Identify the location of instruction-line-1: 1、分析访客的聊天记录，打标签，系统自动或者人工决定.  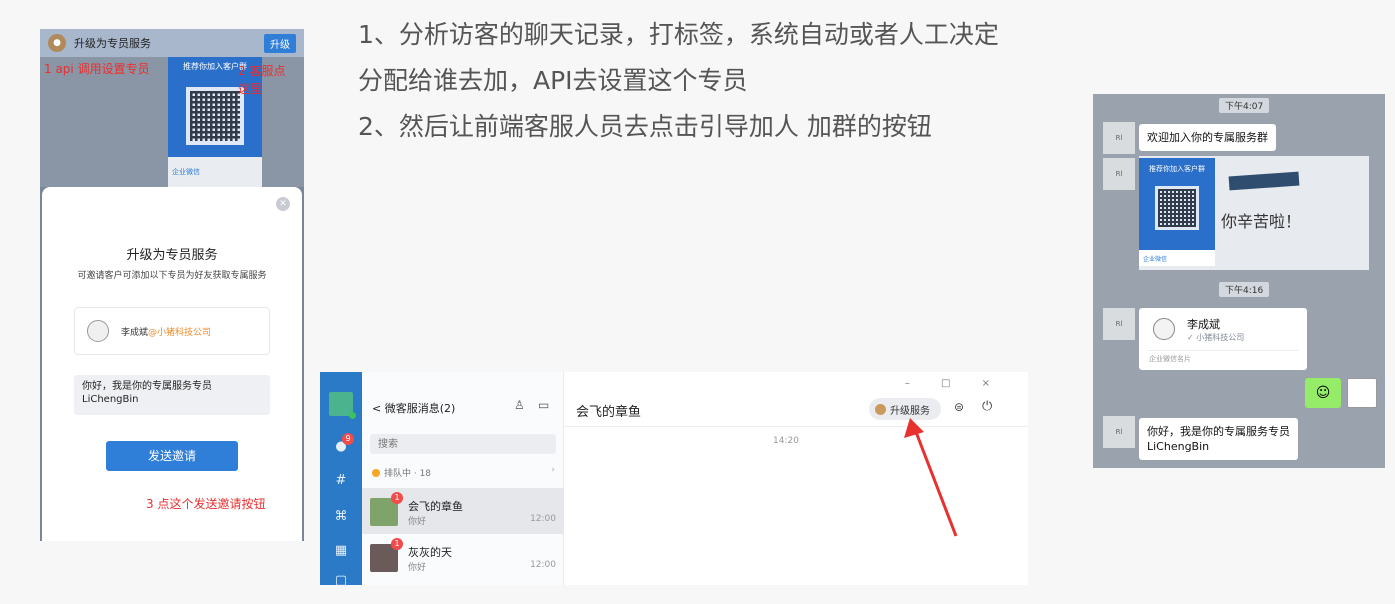
(678, 34).